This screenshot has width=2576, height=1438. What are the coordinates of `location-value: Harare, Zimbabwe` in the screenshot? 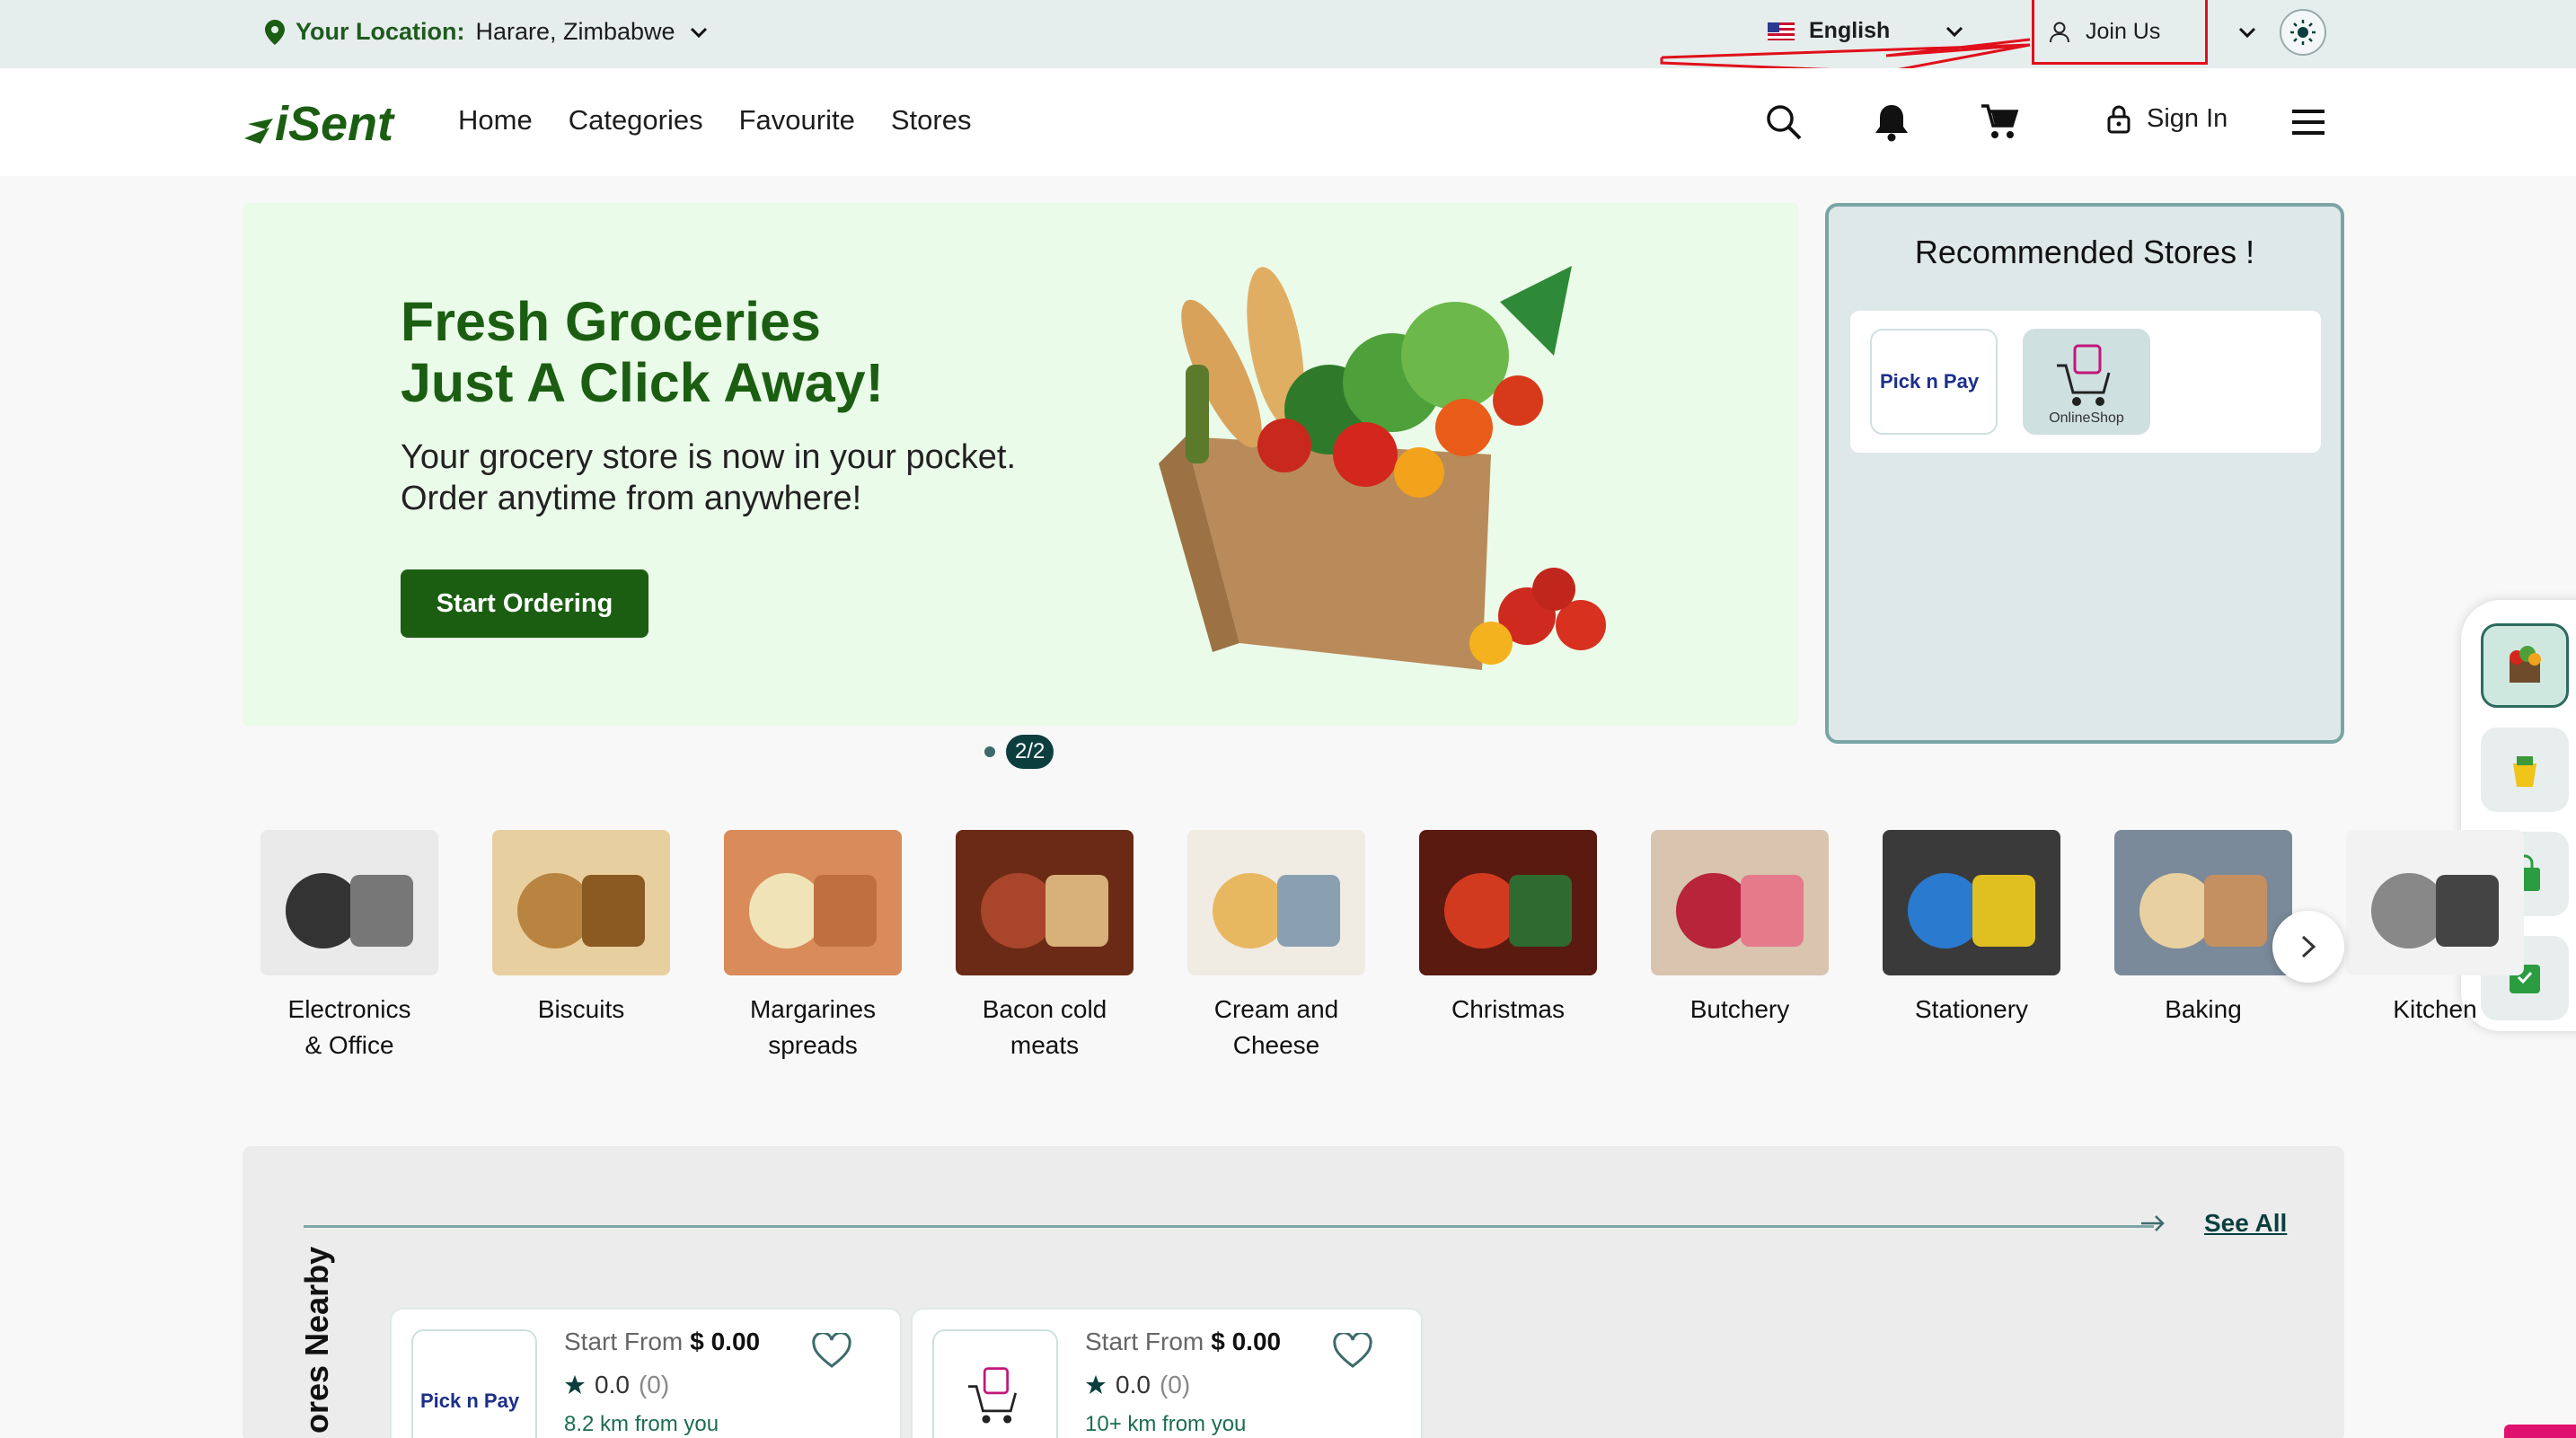 It's located at (575, 32).